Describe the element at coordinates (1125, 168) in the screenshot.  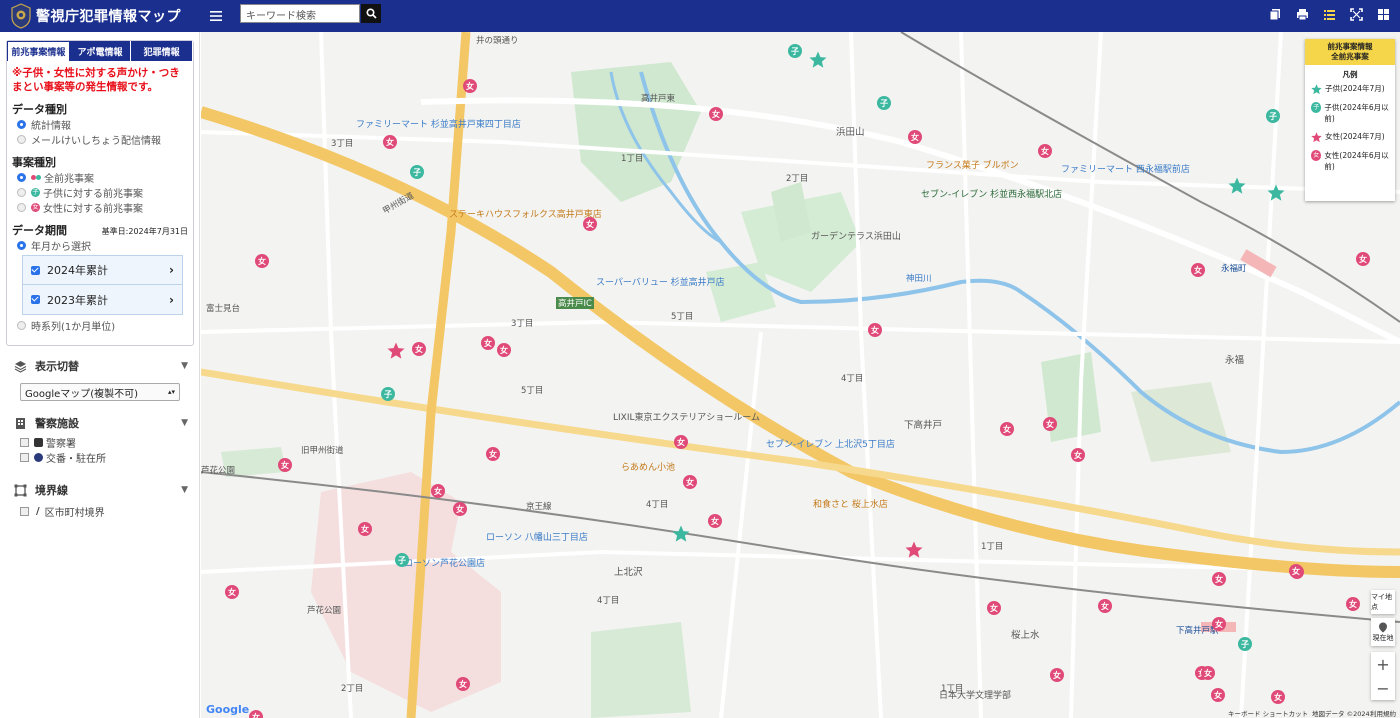
I see `poi-label: ファミリーマート 西永福駅前店` at that location.